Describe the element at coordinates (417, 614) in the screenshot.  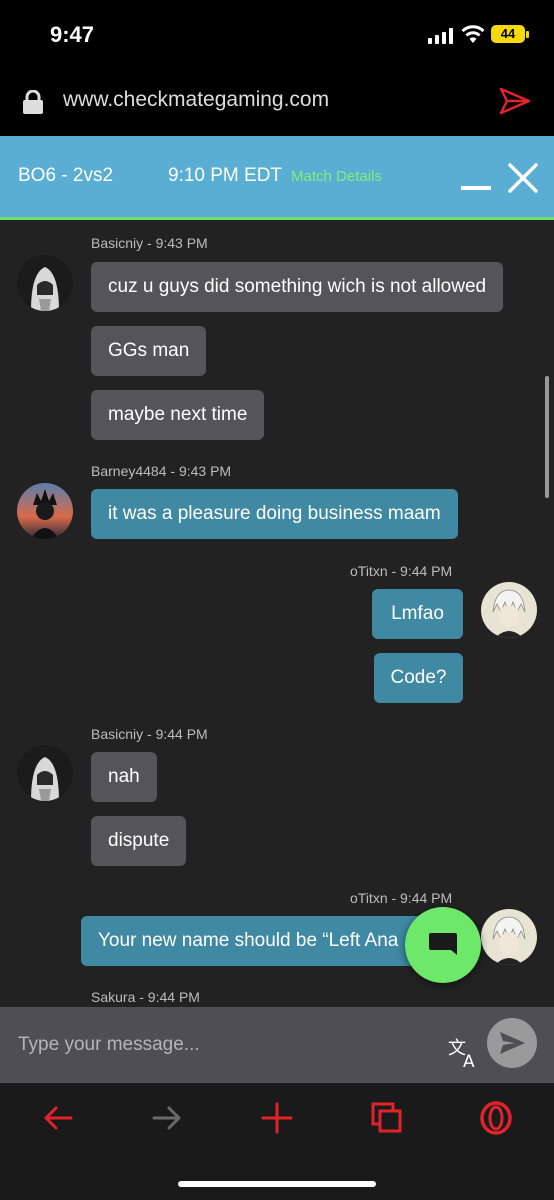
I see `message-bubble: Lmfao` at that location.